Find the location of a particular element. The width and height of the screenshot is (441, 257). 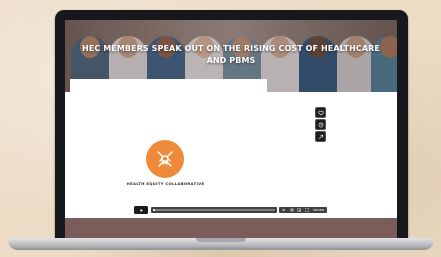

health-equity-collaborative-logo is located at coordinates (165, 159).